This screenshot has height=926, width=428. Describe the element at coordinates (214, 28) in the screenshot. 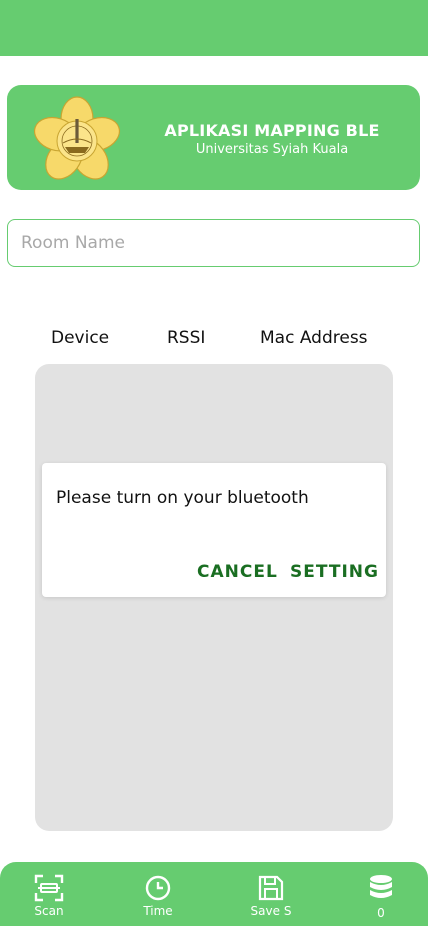

I see `top-app-bar` at that location.